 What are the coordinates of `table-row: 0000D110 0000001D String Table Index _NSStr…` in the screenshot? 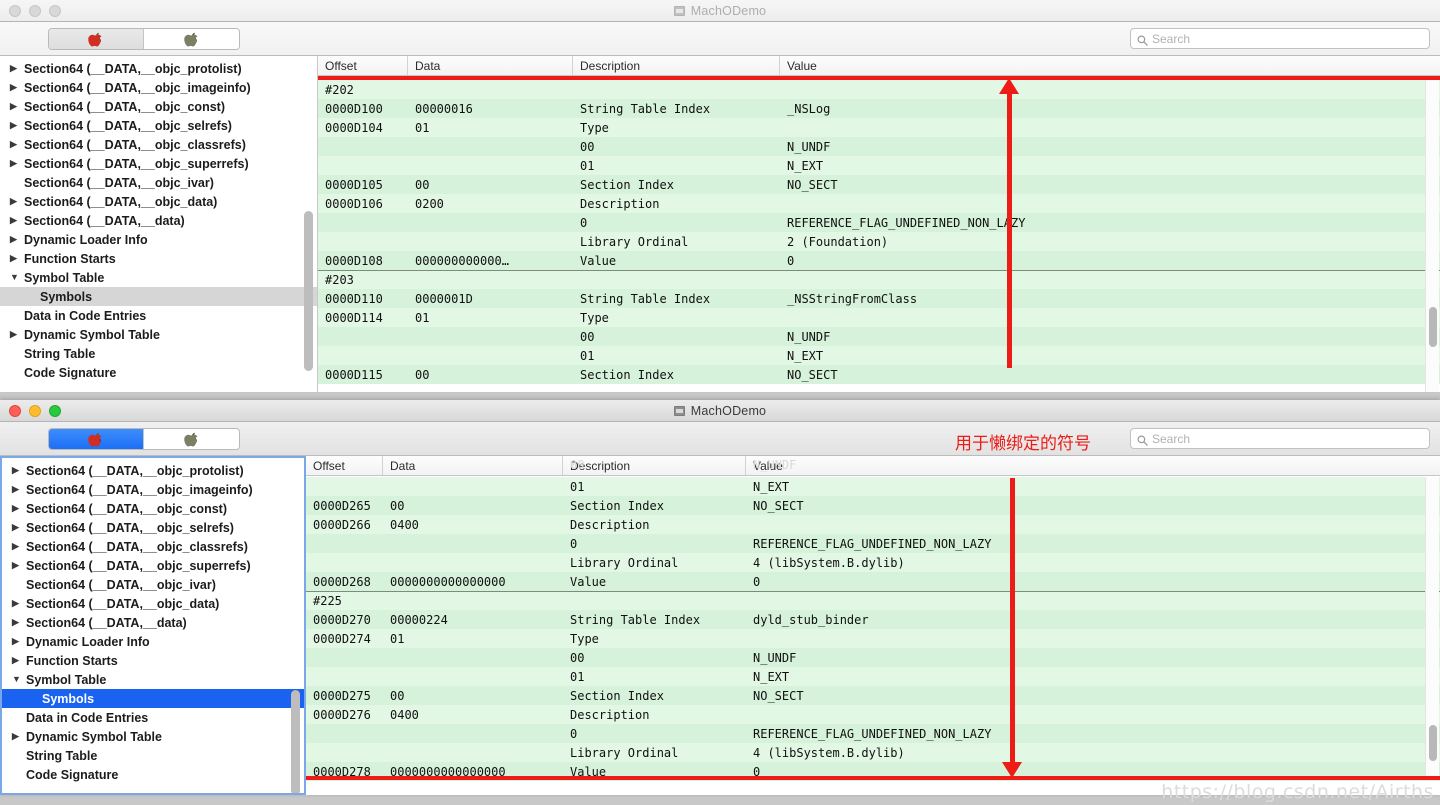 It's located at (879, 298).